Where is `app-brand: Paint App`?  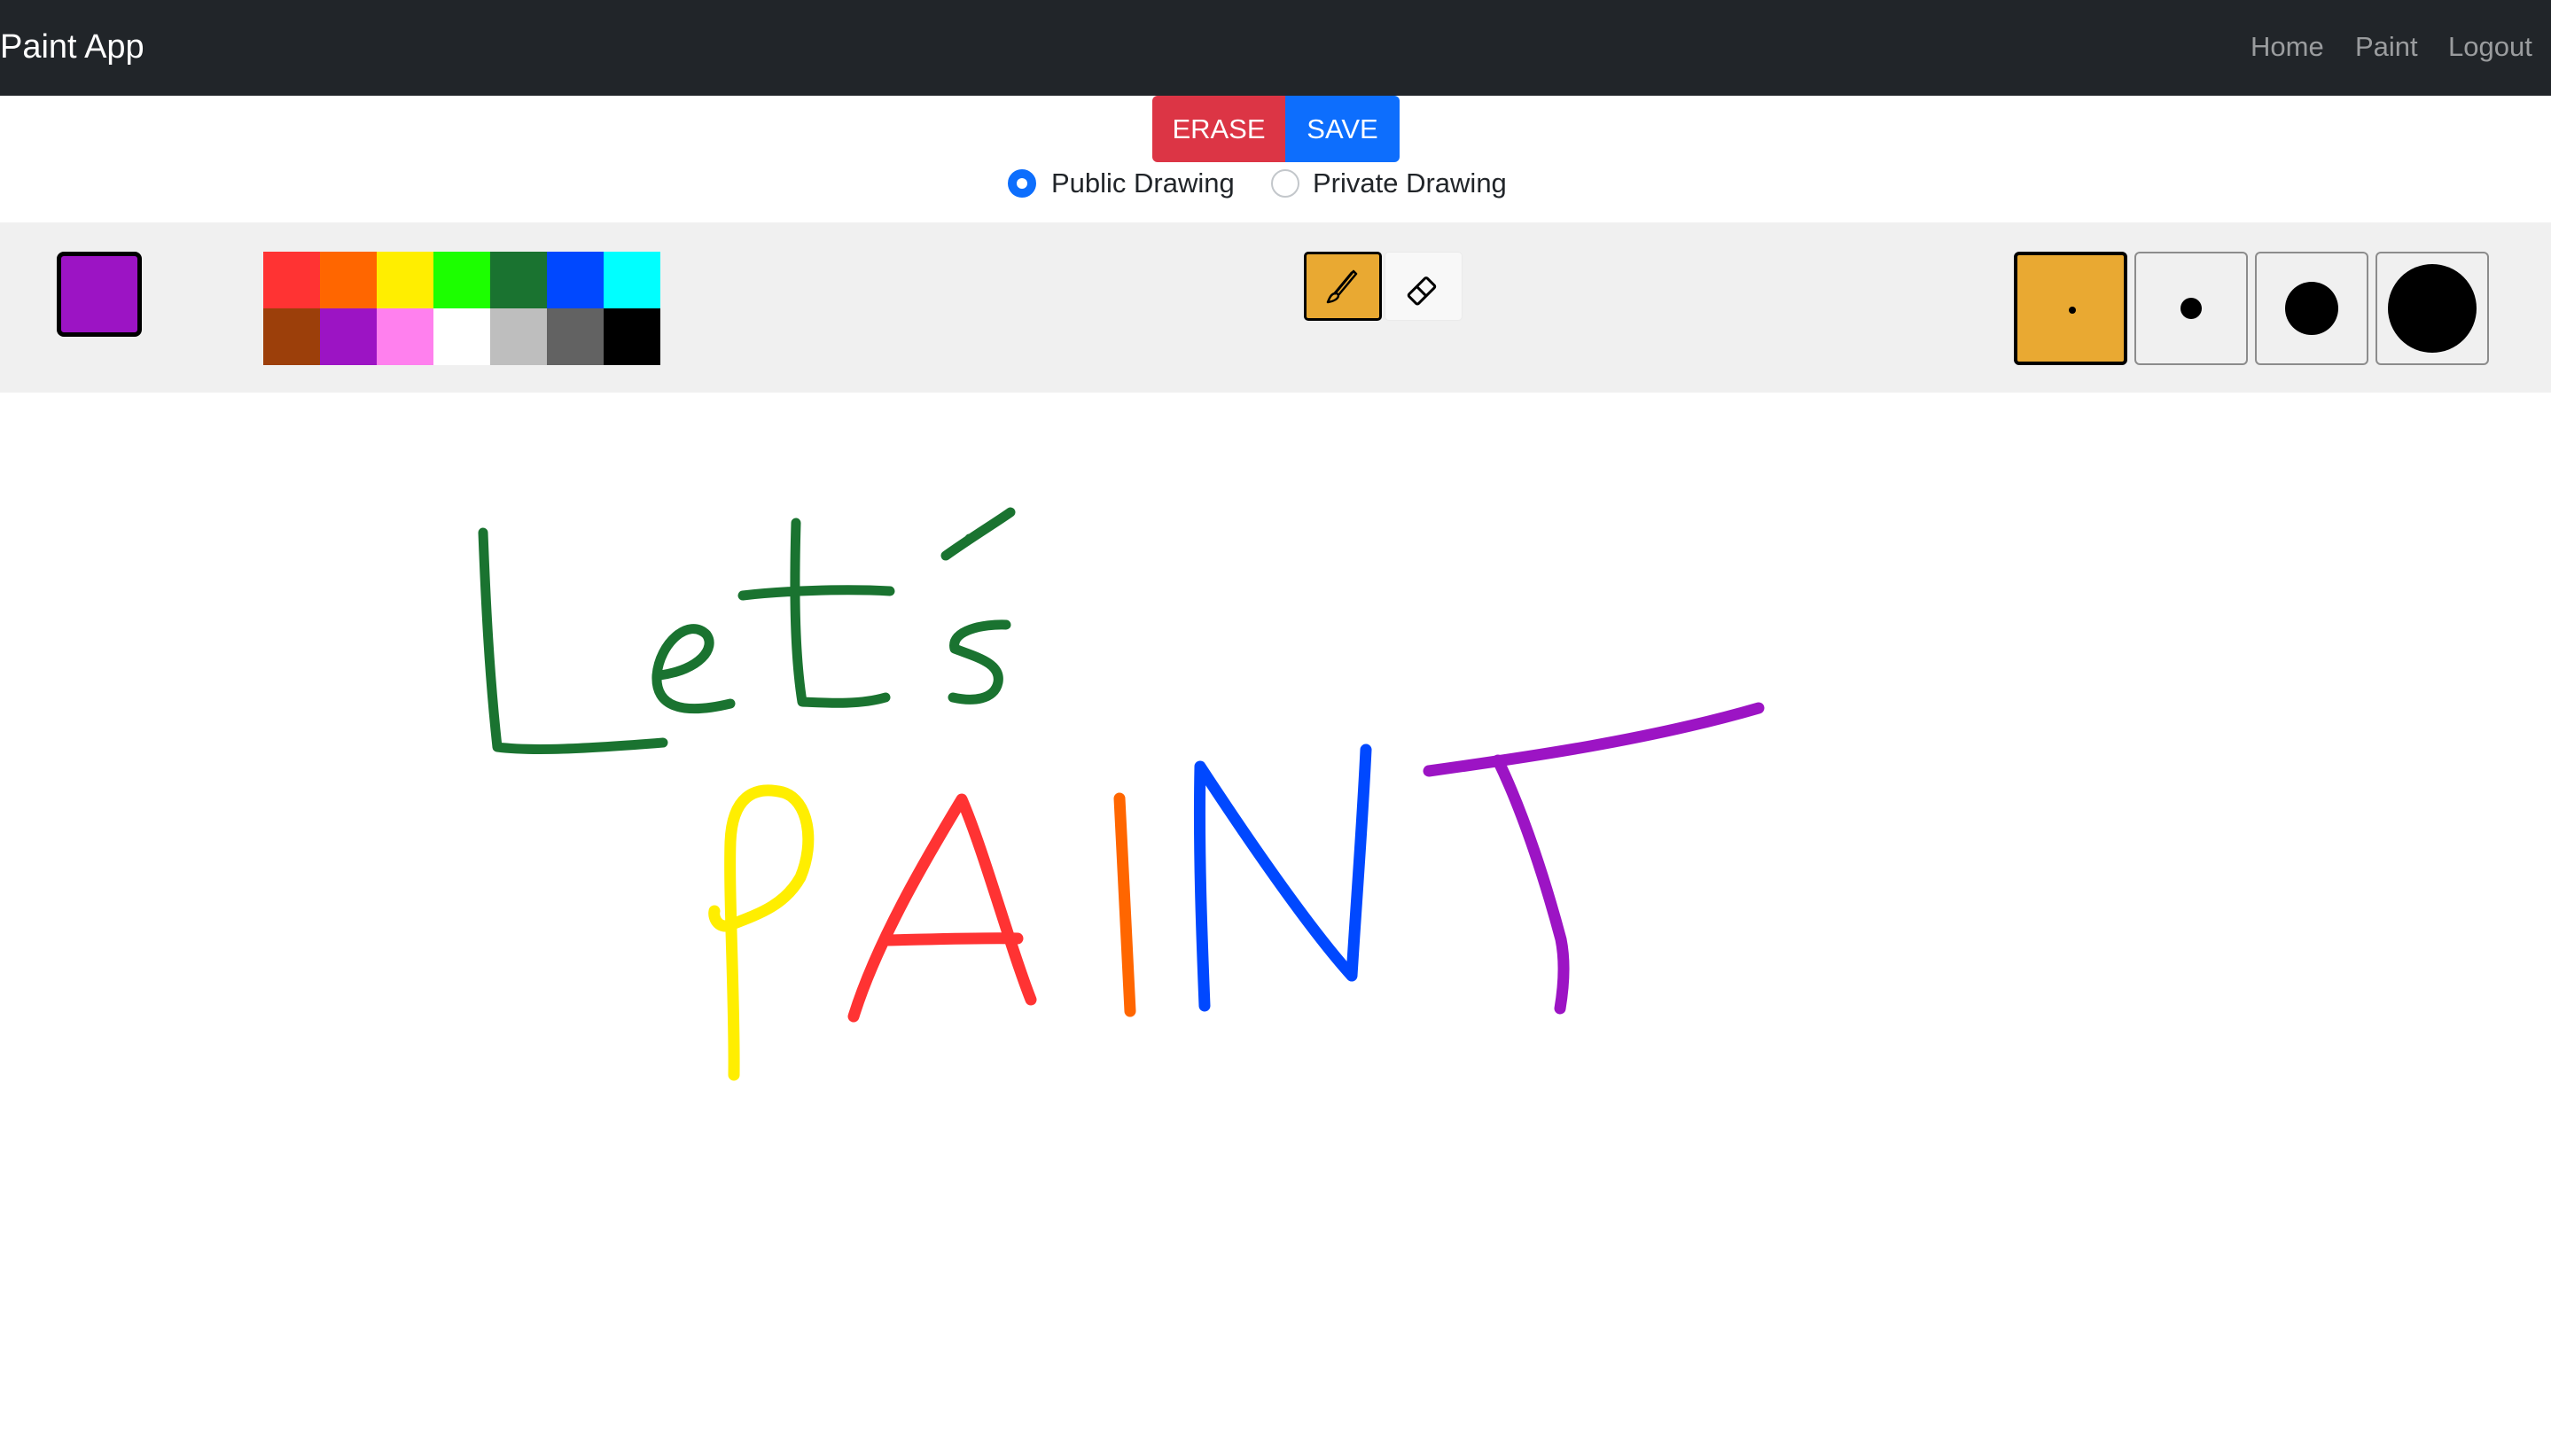
app-brand: Paint App is located at coordinates (72, 47).